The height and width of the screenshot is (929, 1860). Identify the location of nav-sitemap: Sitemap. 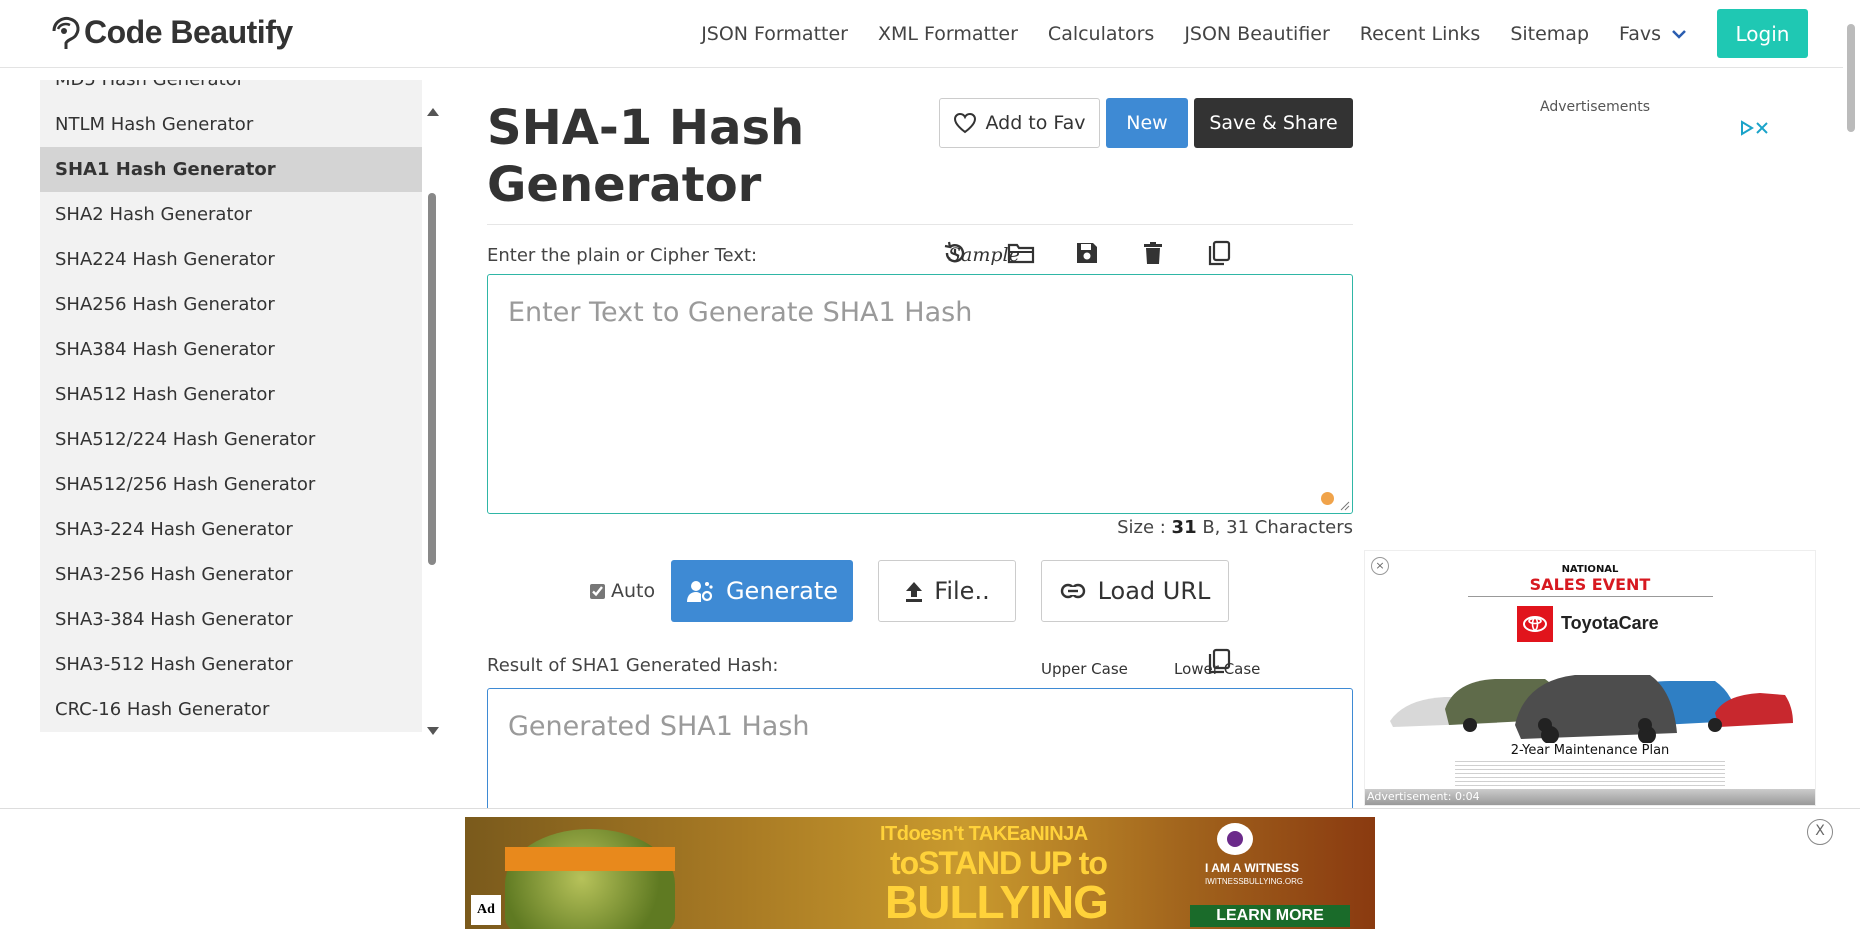
(1549, 34).